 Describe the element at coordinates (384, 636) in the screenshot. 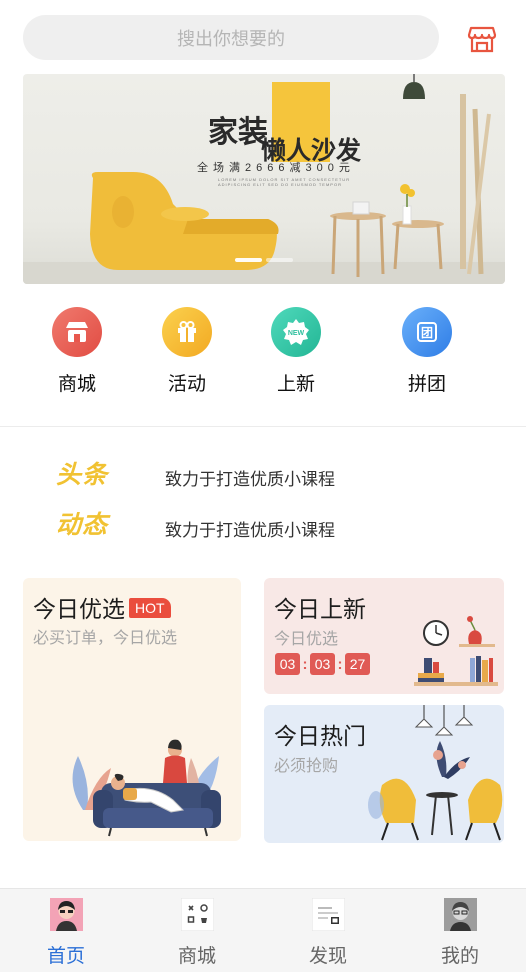

I see `today-new-card: 今日上新 今日优选 03 : 03 : 27` at that location.